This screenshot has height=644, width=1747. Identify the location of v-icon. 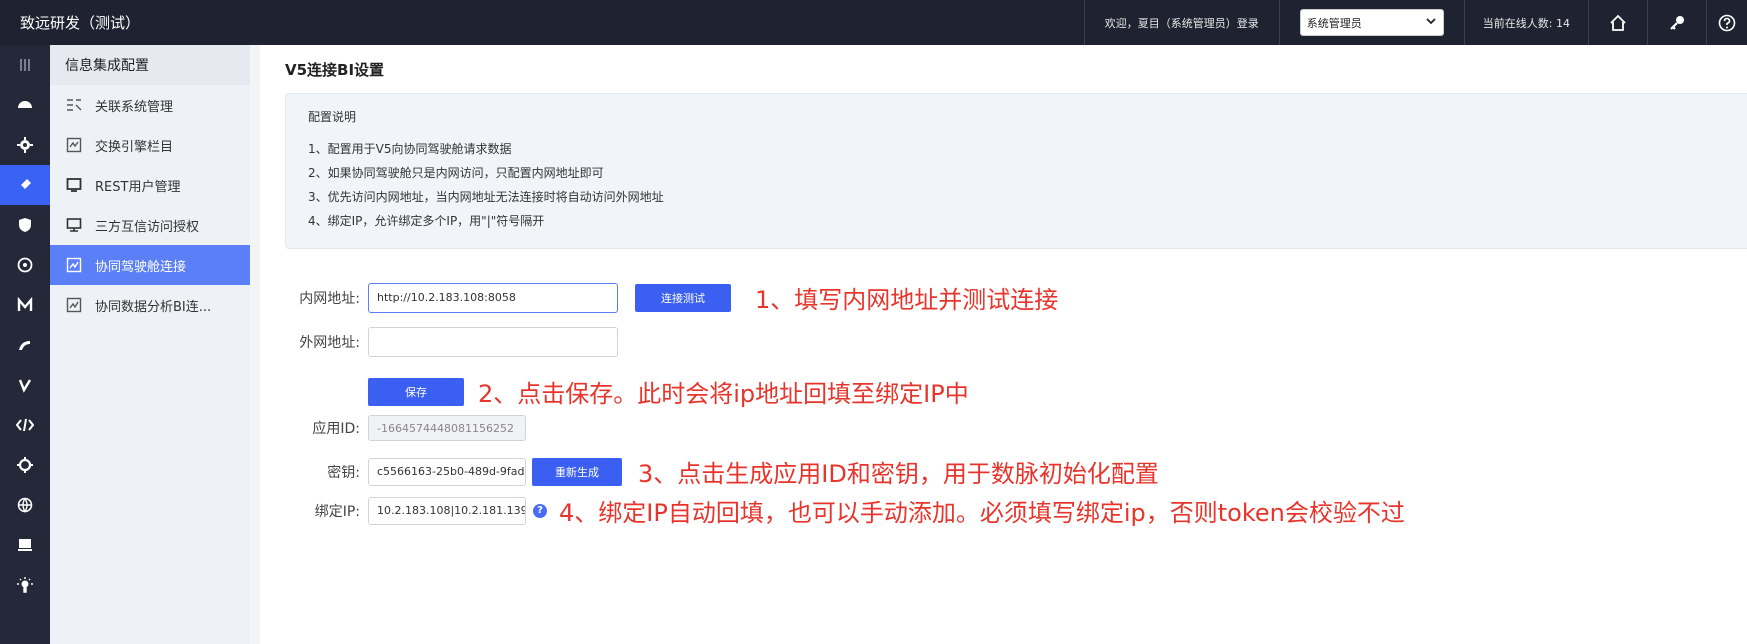
(25, 385).